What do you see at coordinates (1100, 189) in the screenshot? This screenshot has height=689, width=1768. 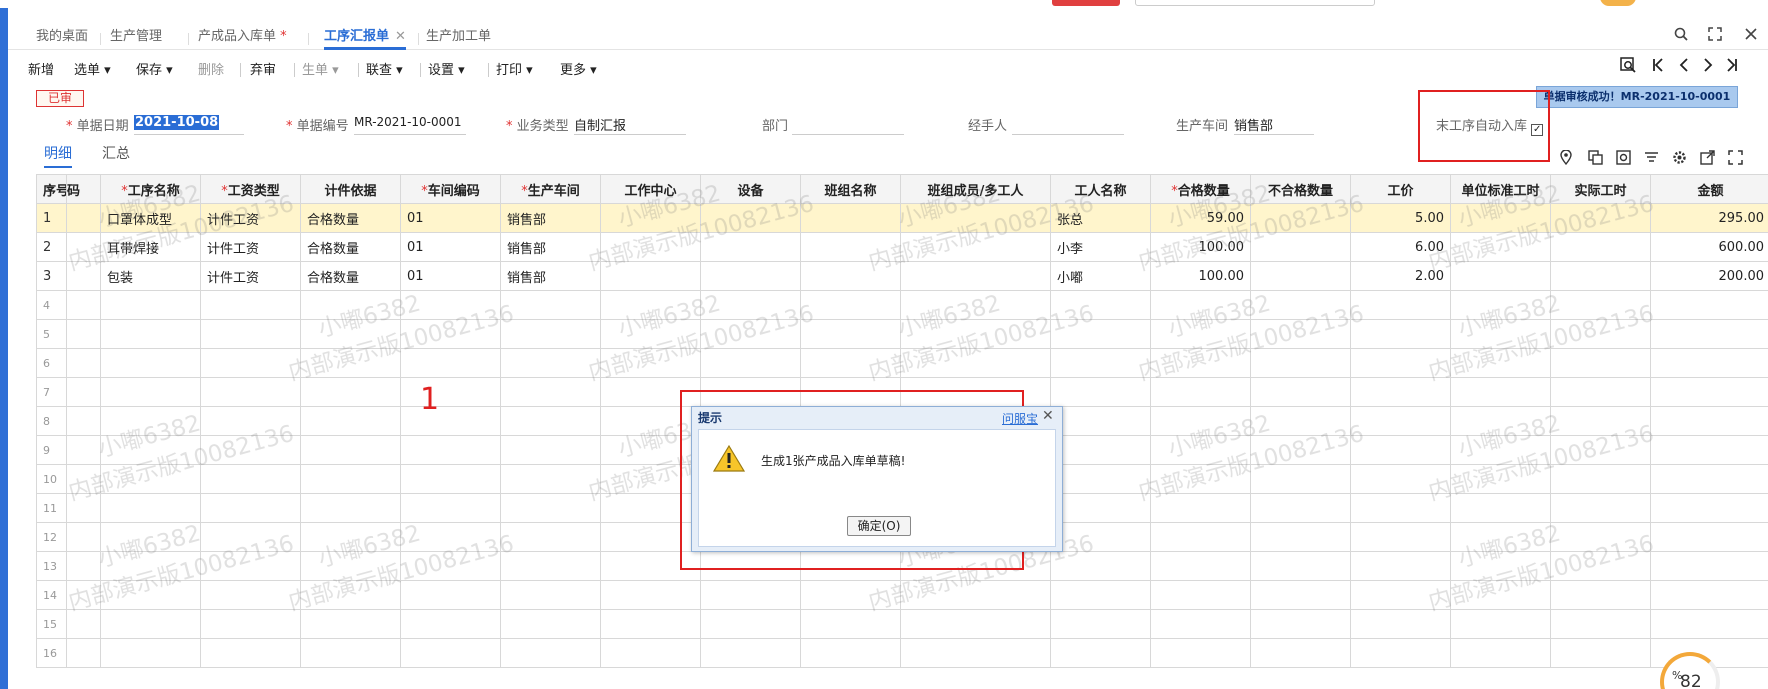 I see `column-header: 工人名称` at bounding box center [1100, 189].